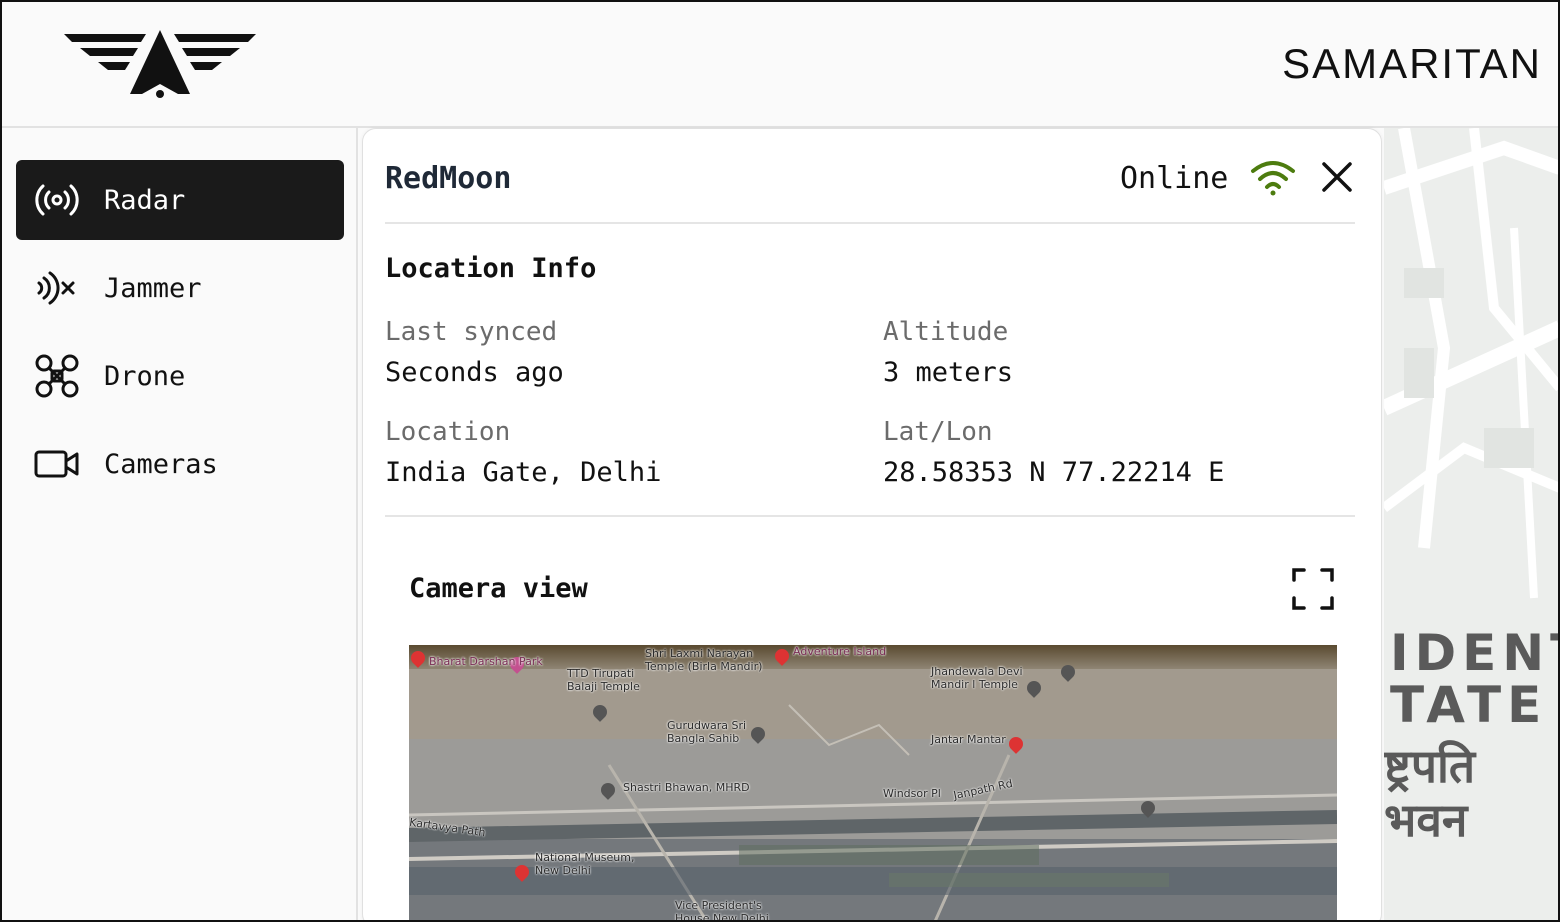 The image size is (1560, 922). I want to click on latlon-label: Lat/Lon, so click(938, 432).